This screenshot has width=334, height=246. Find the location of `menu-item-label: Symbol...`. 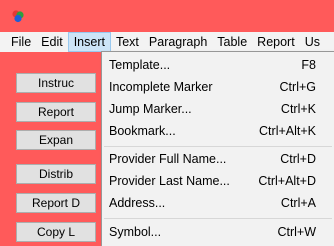

menu-item-label: Symbol... is located at coordinates (135, 232).